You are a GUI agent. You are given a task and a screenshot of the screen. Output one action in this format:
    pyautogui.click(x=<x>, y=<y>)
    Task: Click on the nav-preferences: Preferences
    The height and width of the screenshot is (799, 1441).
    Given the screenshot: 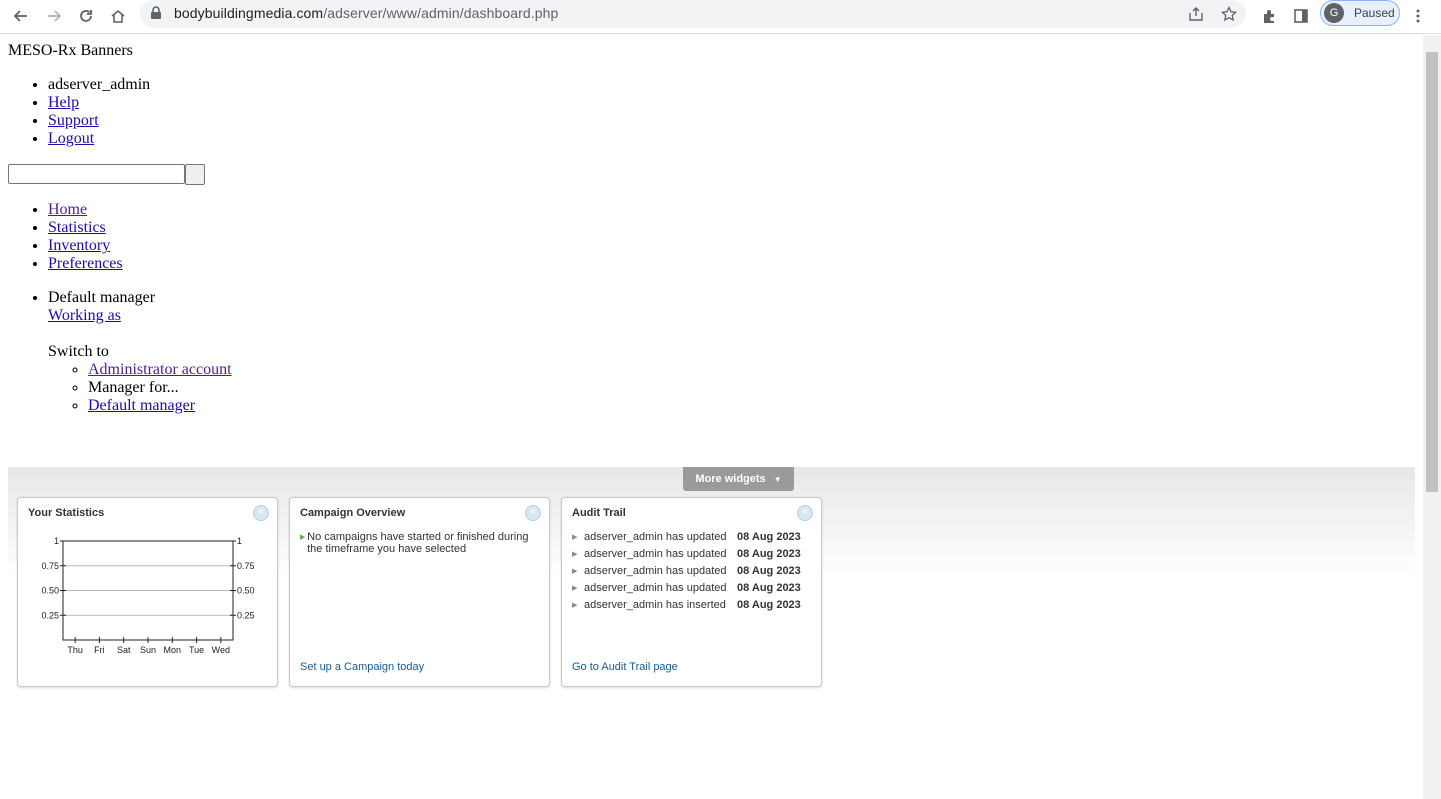 What is the action you would take?
    pyautogui.click(x=85, y=263)
    